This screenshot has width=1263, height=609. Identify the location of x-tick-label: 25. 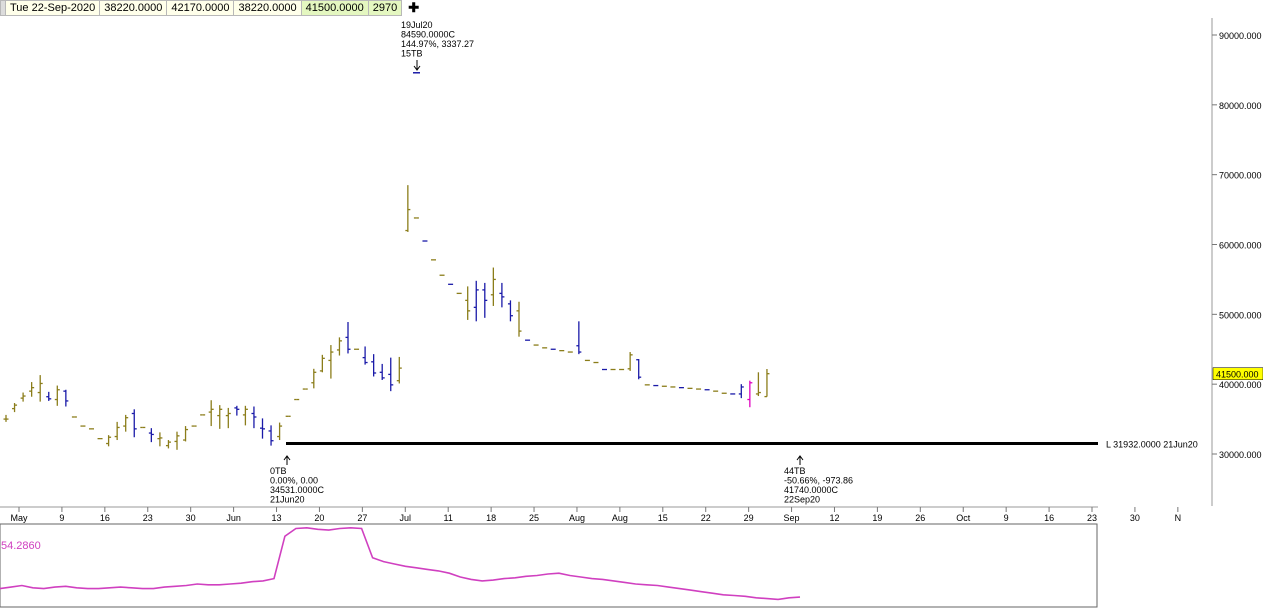
(534, 518).